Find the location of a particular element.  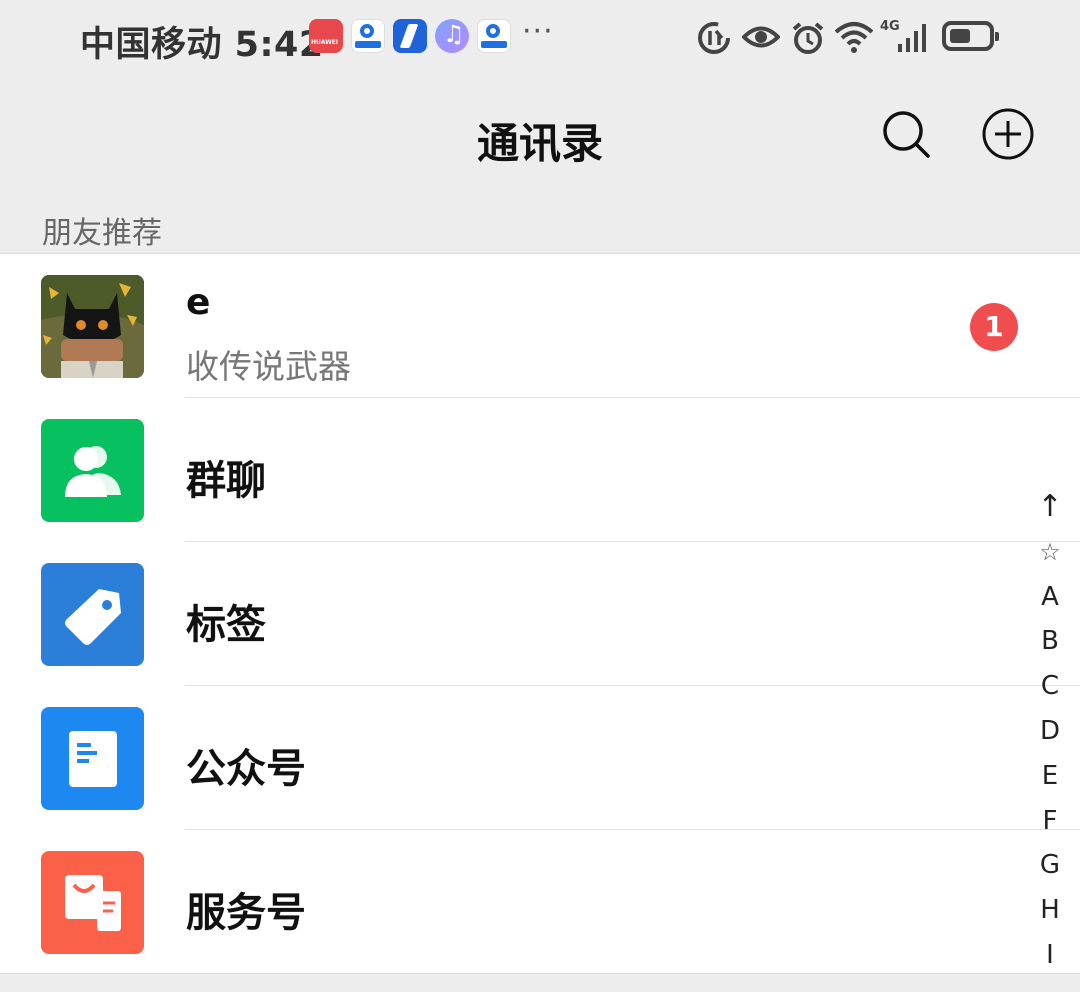

alphabet-index: ↑ ☆ A B C D E F G H I is located at coordinates (1050, 731).